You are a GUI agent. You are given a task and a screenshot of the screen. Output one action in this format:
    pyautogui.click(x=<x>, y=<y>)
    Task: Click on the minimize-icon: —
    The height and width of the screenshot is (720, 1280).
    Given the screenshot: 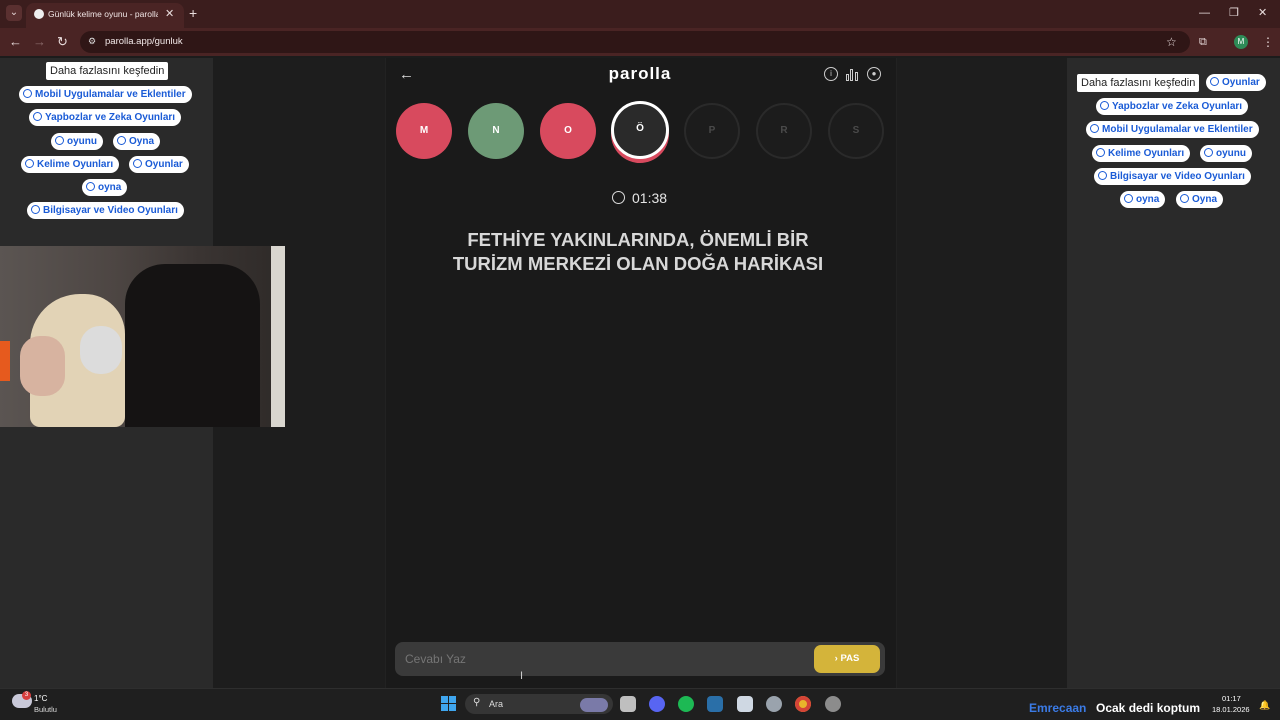 What is the action you would take?
    pyautogui.click(x=1204, y=13)
    